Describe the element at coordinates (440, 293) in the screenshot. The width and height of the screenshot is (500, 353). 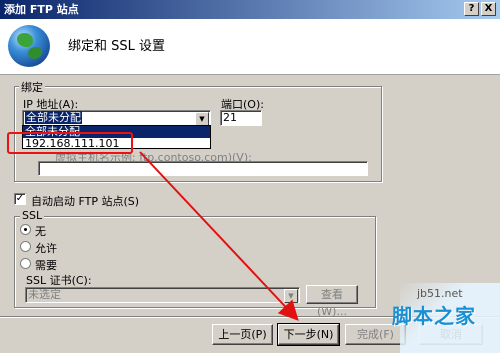
I see `watermark-url: jb51.net` at that location.